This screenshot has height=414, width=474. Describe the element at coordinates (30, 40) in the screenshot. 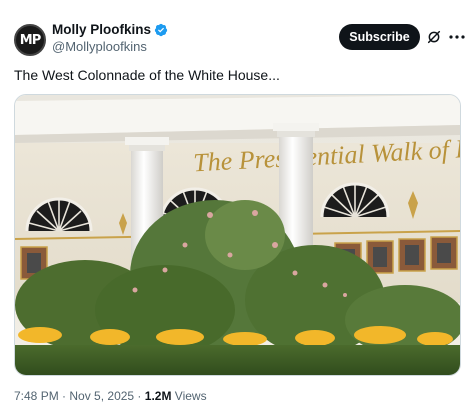

I see `avatar: MP` at that location.